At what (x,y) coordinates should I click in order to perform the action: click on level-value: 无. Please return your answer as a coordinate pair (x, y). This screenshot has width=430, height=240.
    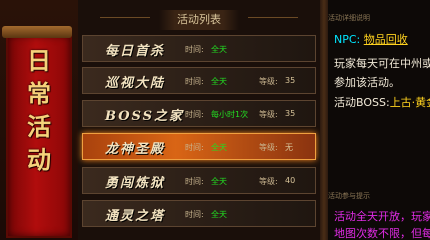
    Looking at the image, I should click on (289, 147).